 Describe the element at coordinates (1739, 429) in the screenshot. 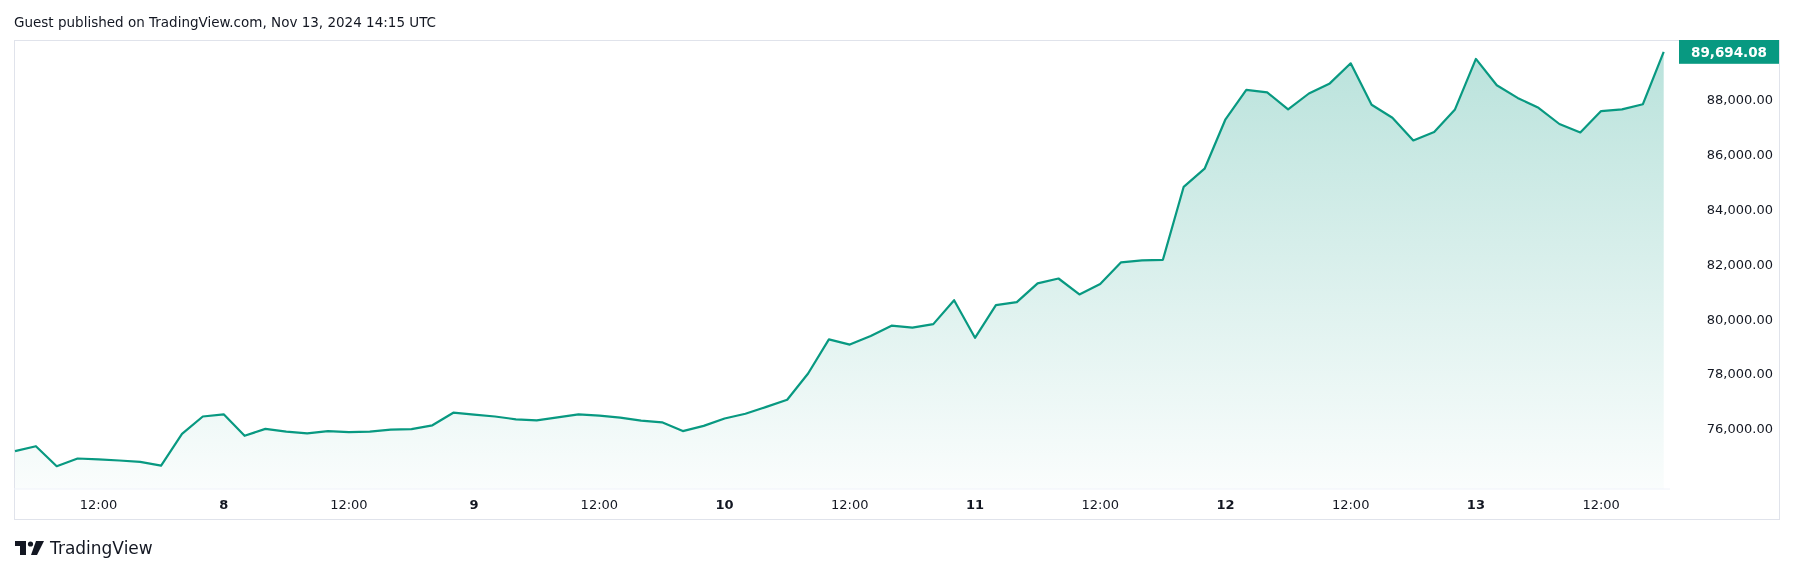

I see `price-axis-label: 76,000.00` at that location.